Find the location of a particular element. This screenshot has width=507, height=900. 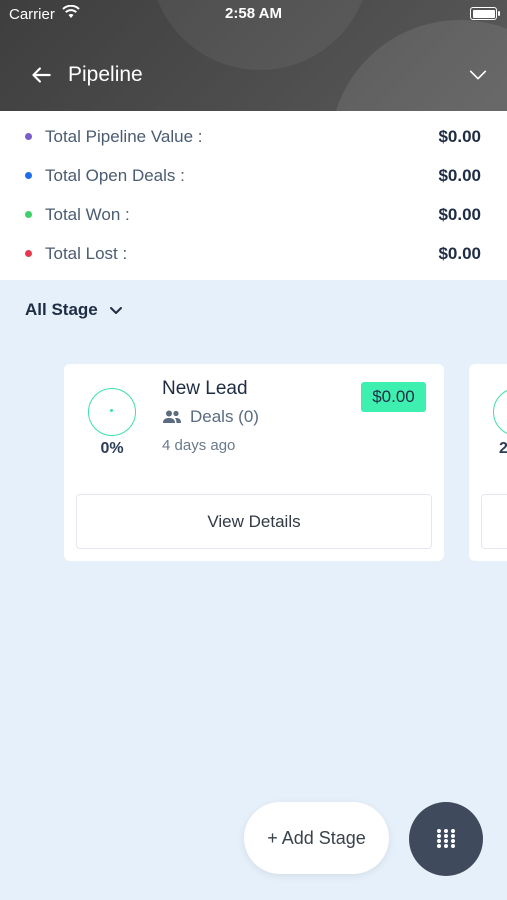

grid-icon is located at coordinates (446, 838).